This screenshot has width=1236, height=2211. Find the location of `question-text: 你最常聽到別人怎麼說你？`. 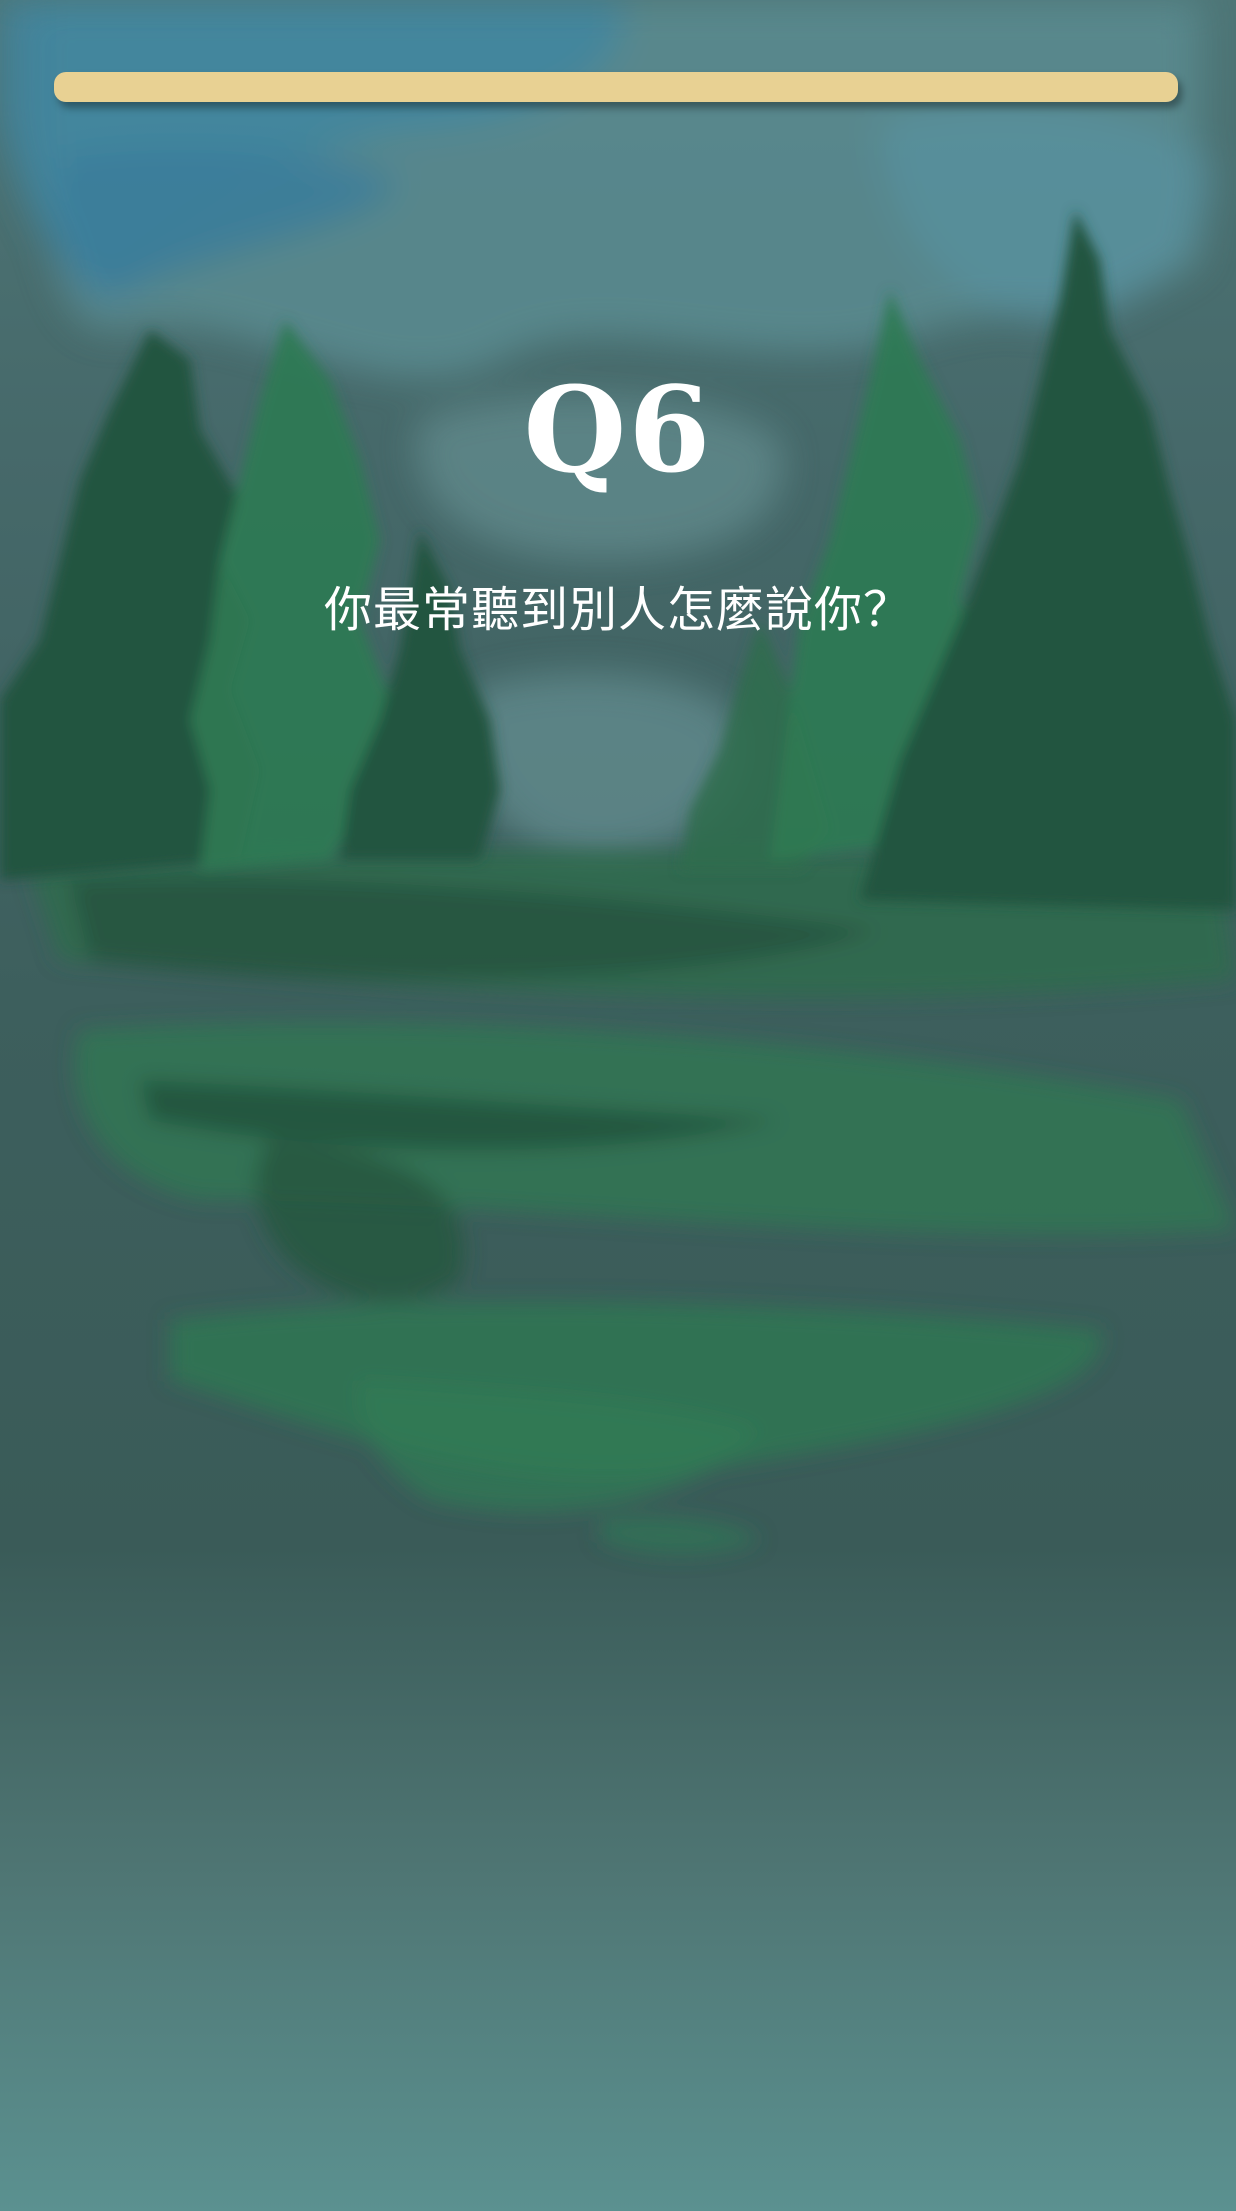

question-text: 你最常聽到別人怎麼說你？ is located at coordinates (617, 610).